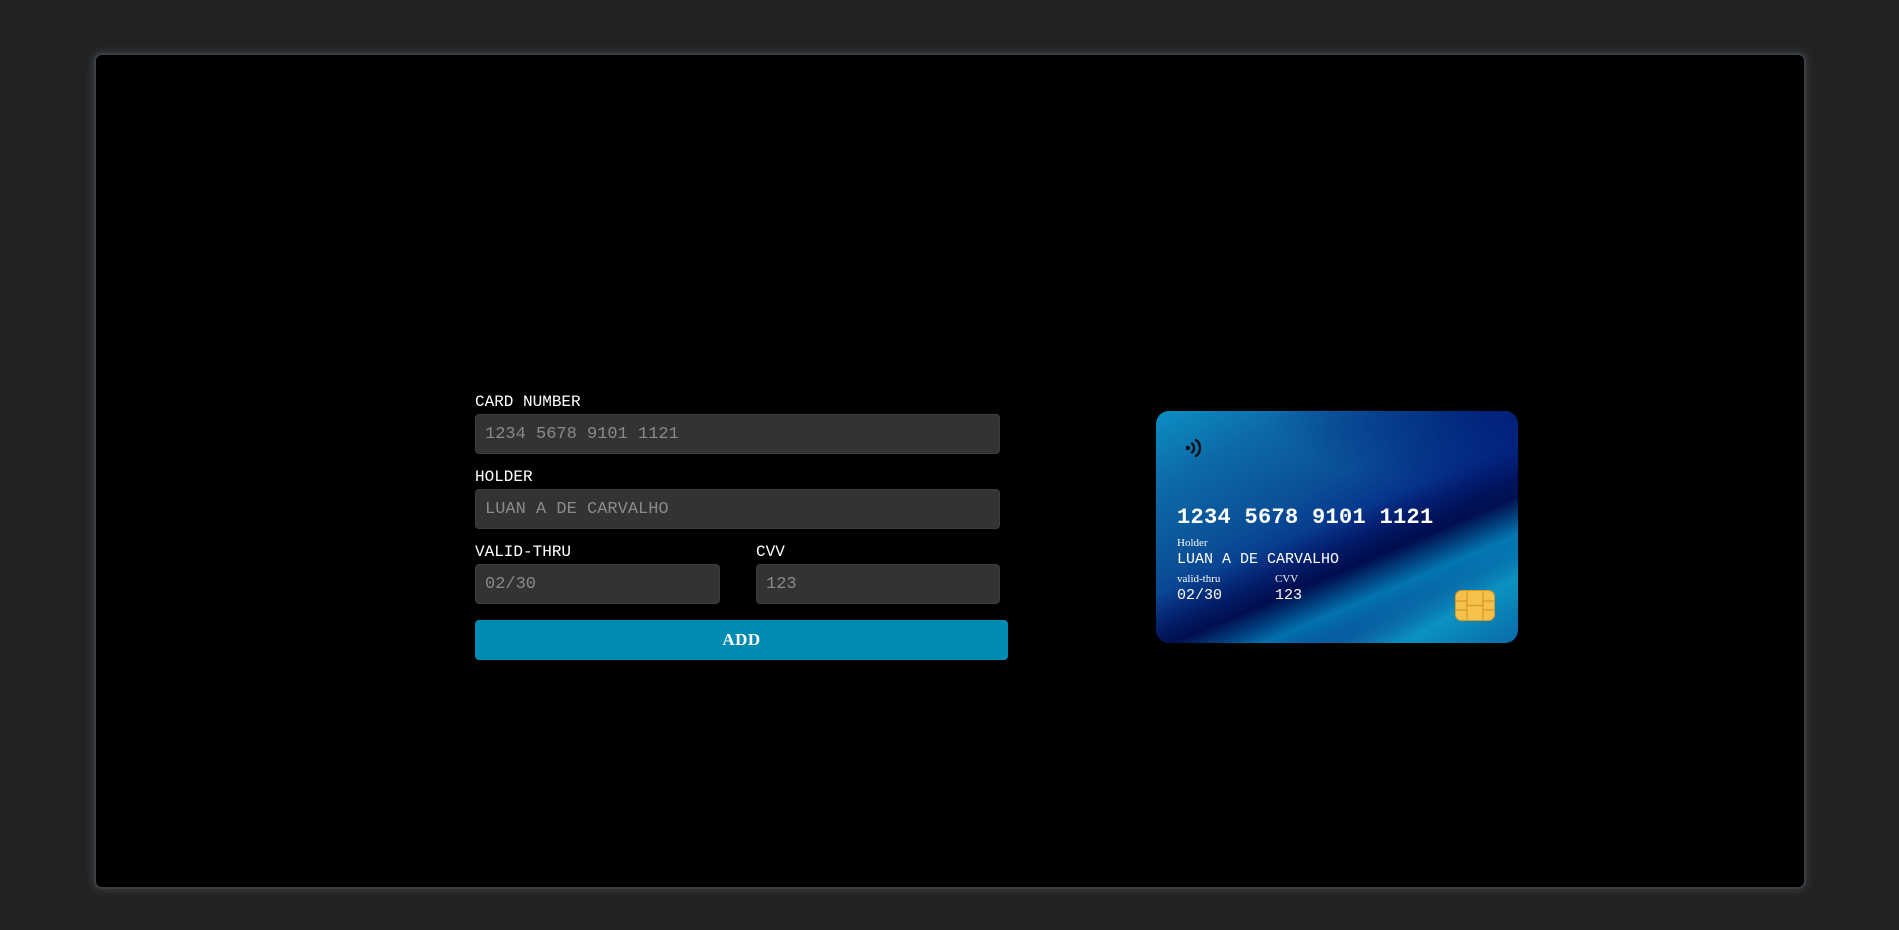 The width and height of the screenshot is (1899, 930). What do you see at coordinates (878, 584) in the screenshot?
I see `cvv-input` at bounding box center [878, 584].